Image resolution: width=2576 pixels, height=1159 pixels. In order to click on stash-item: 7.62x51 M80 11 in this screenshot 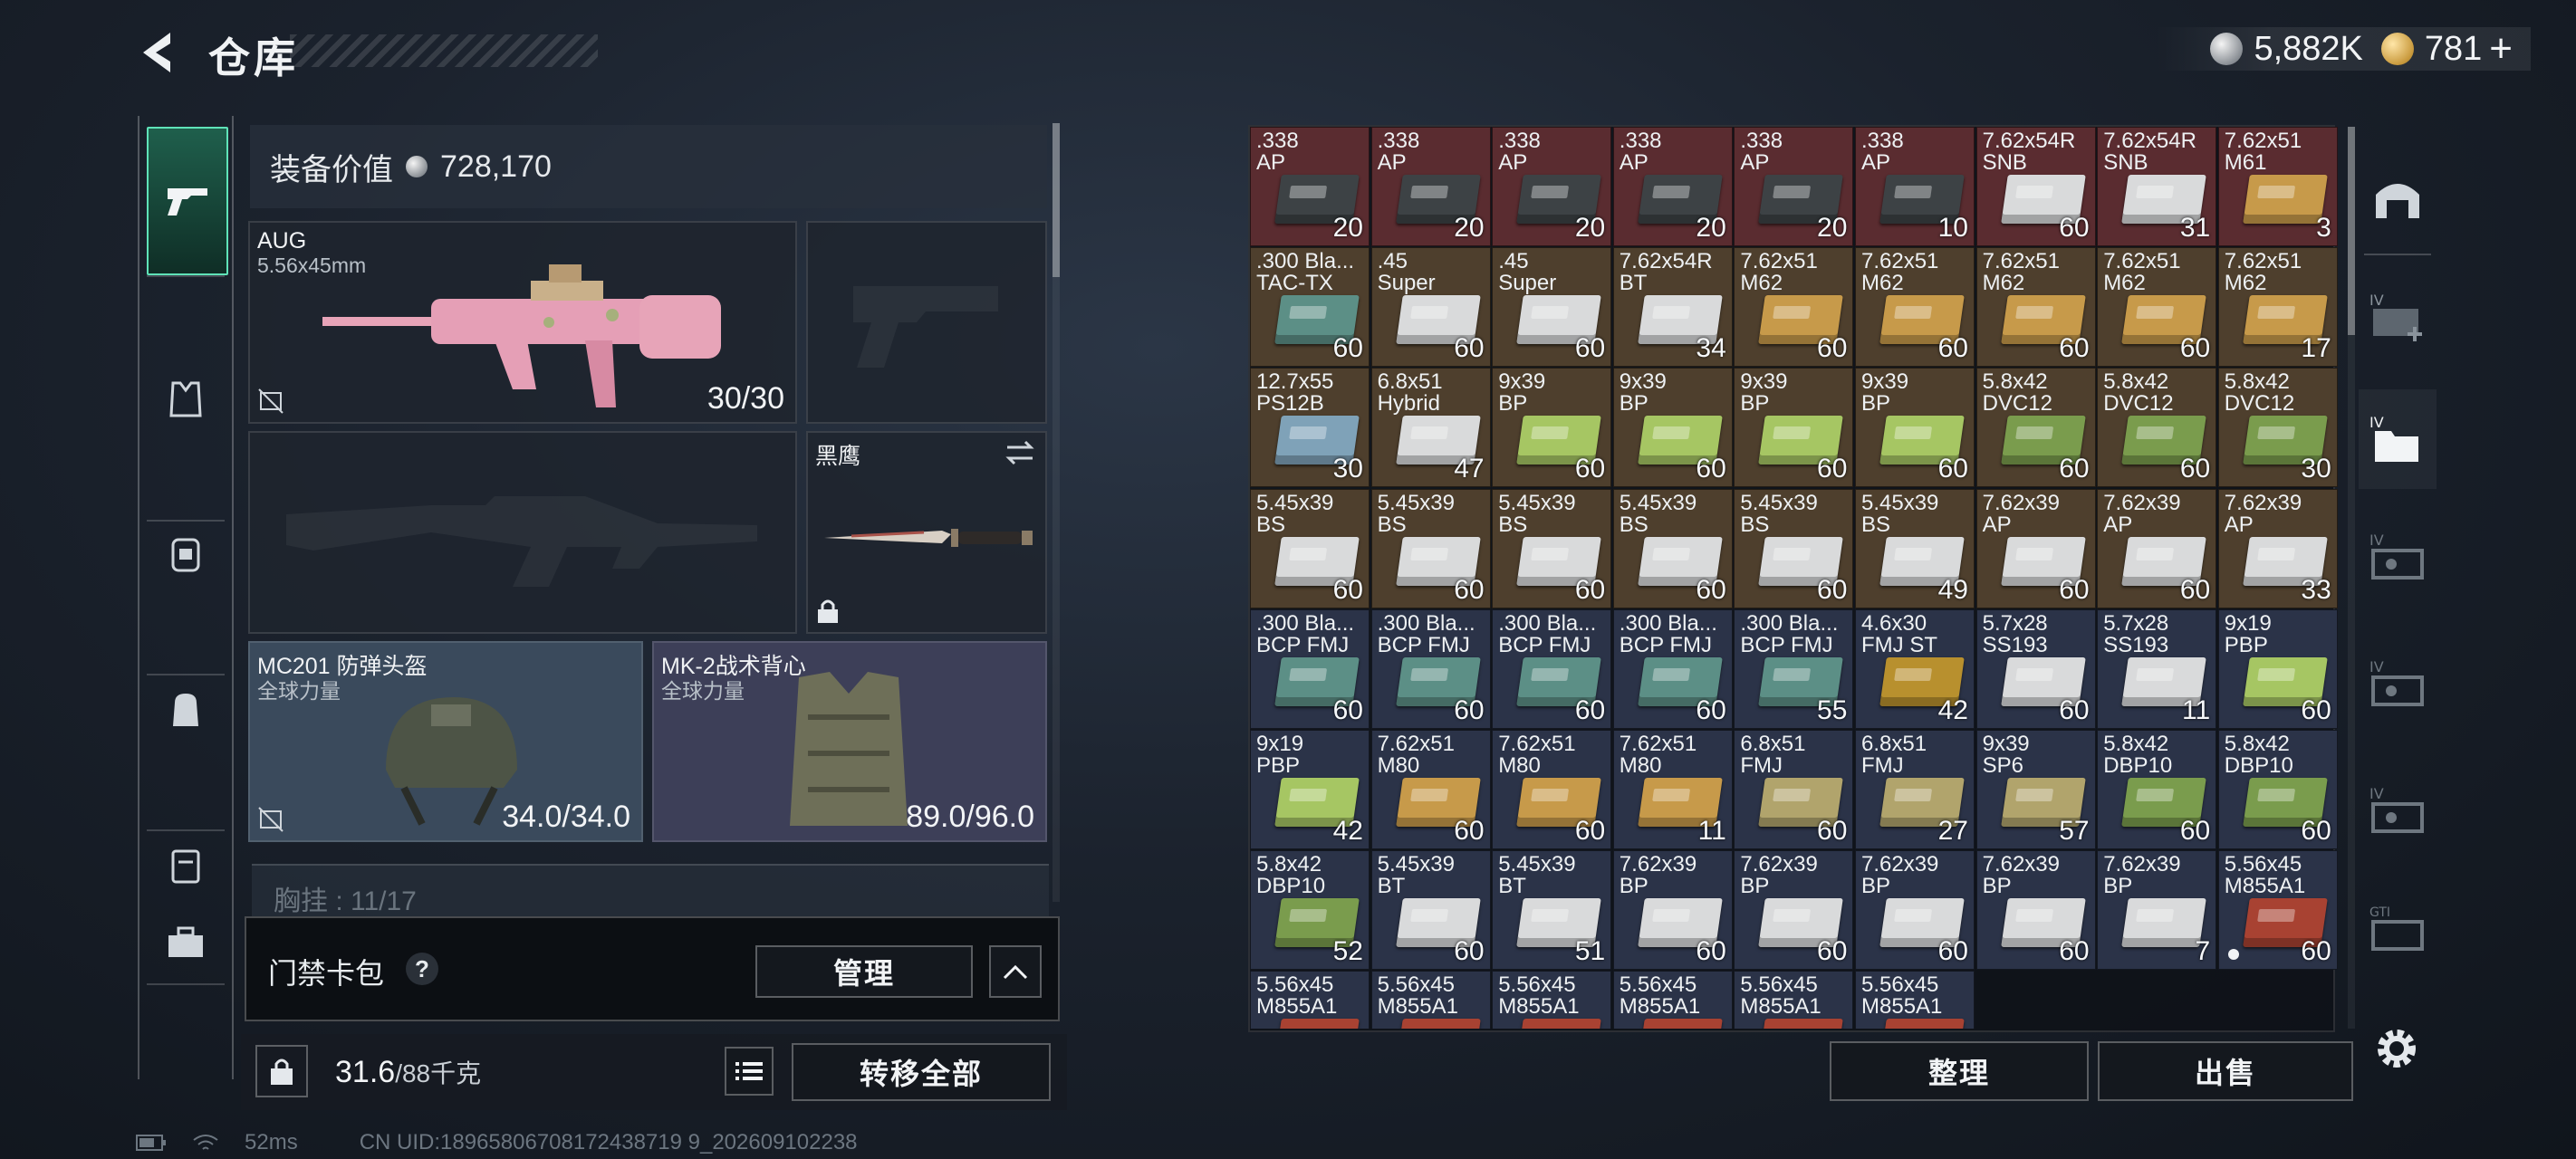, I will do `click(1672, 789)`.